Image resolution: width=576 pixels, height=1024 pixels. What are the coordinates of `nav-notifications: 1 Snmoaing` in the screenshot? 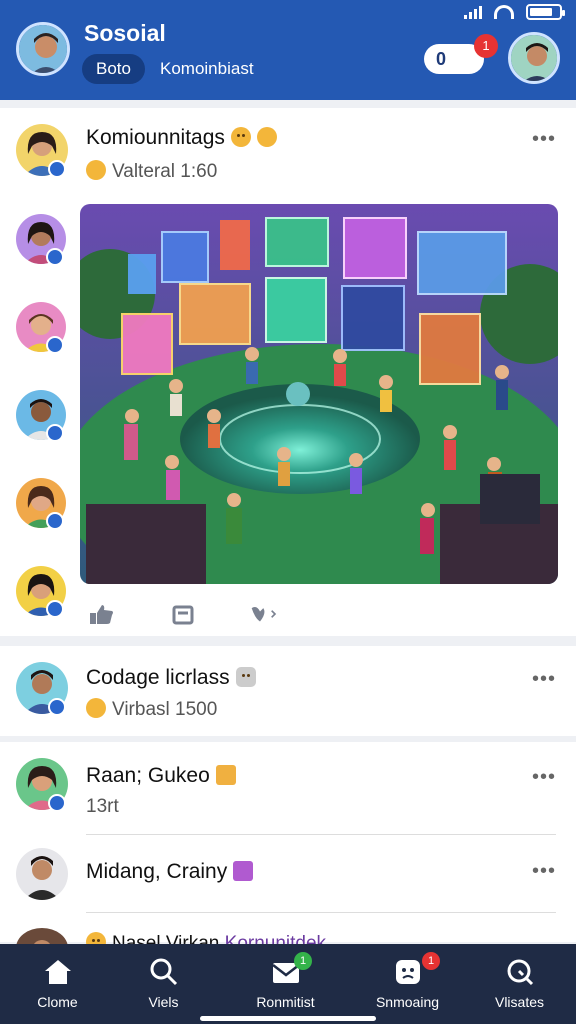 It's located at (407, 981).